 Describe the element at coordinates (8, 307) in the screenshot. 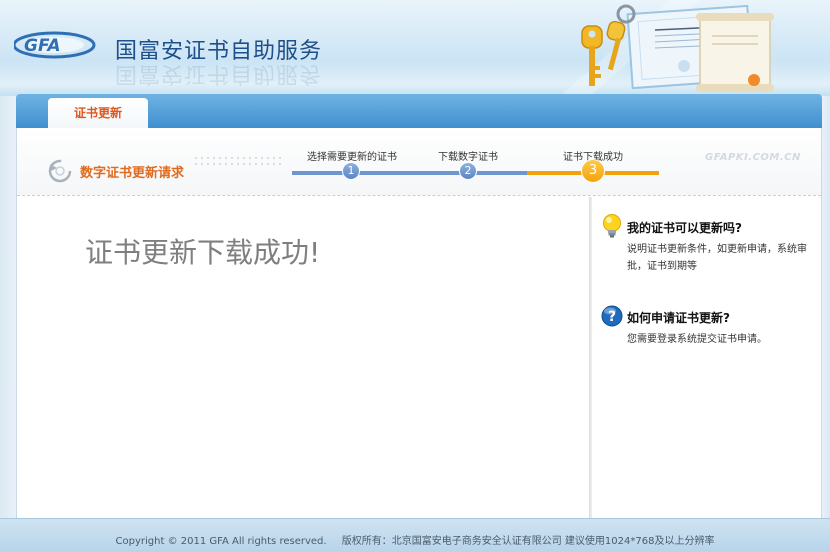

I see `left-edge` at that location.